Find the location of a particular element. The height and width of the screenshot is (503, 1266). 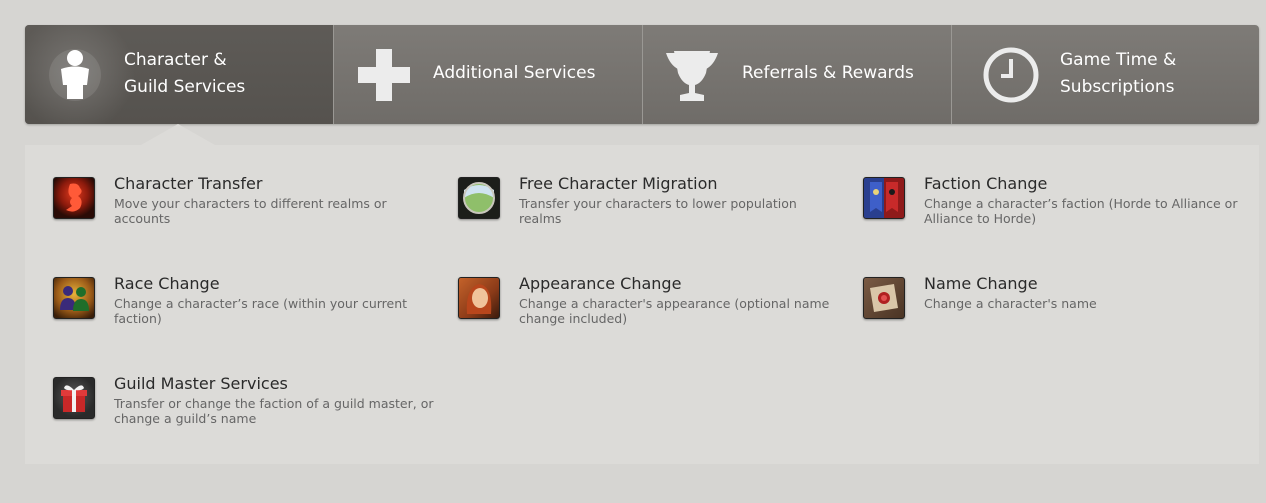

tab-additional-services: Additional Services is located at coordinates (487, 74).